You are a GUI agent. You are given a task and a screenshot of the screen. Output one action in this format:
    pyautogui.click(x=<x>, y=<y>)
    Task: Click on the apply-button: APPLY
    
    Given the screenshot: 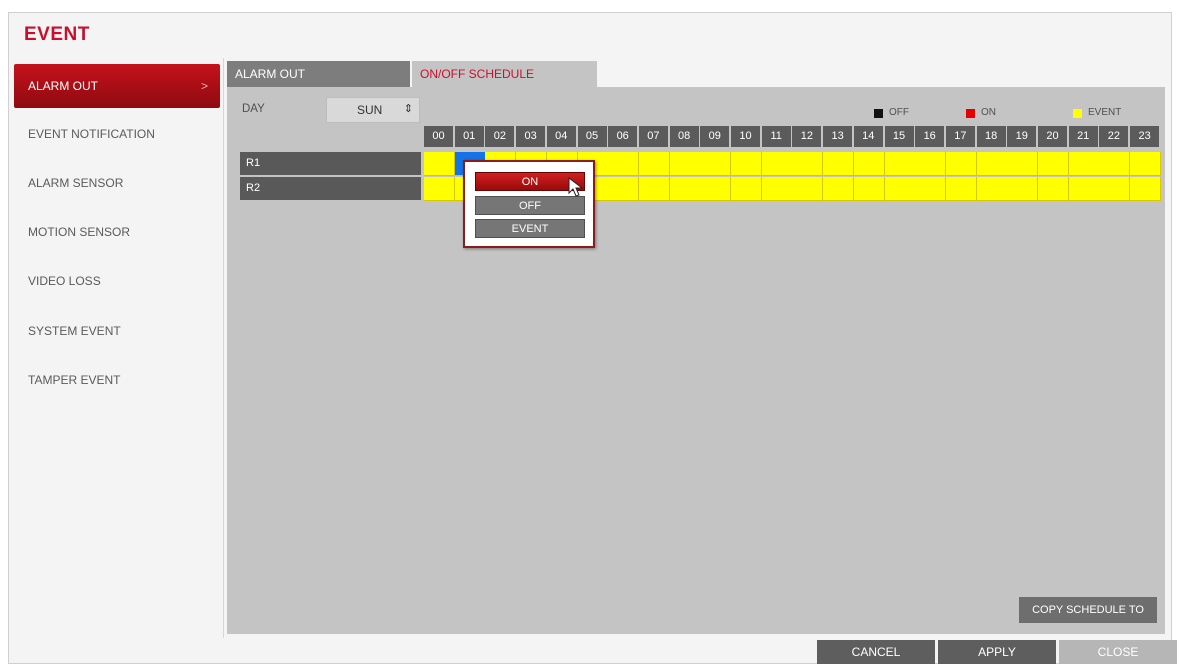 What is the action you would take?
    pyautogui.click(x=997, y=652)
    